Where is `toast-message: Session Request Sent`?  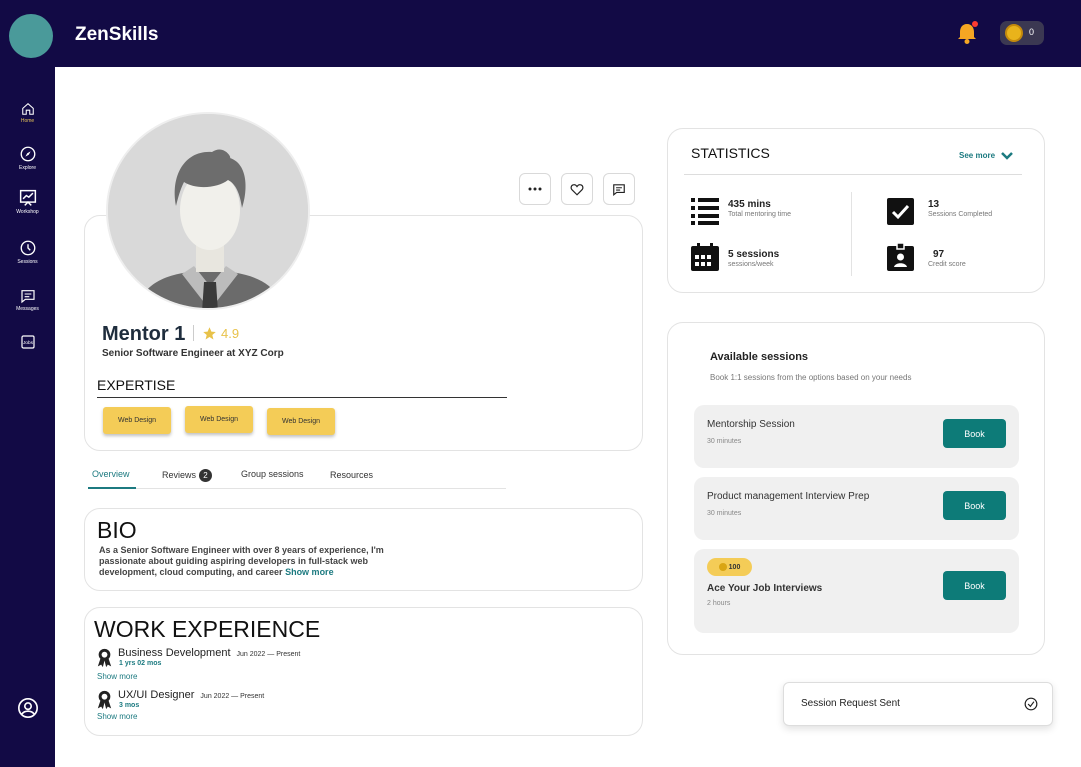 toast-message: Session Request Sent is located at coordinates (850, 703).